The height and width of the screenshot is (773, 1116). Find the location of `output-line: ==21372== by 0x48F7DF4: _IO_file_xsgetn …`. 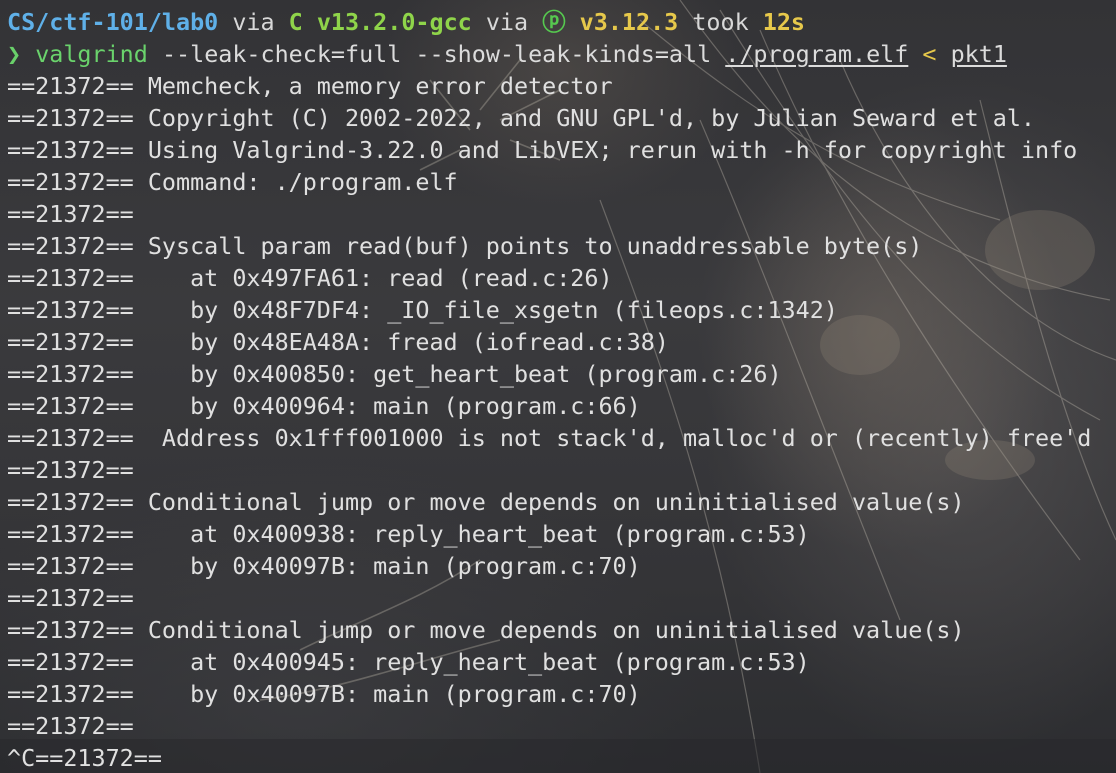

output-line: ==21372== by 0x48F7DF4: _IO_file_xsgetn … is located at coordinates (422, 310).